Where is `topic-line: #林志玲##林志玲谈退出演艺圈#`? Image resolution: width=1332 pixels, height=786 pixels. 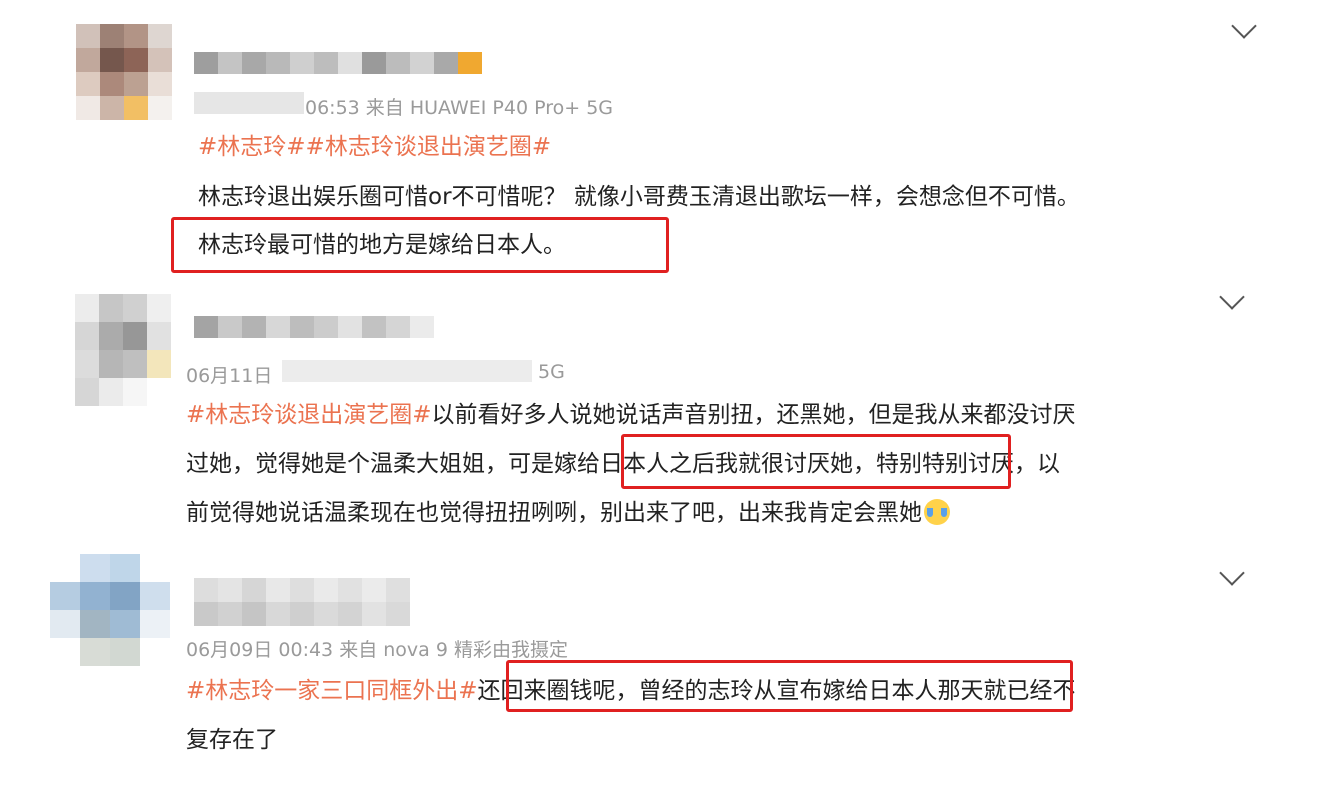
topic-line: #林志玲##林志玲谈退出演艺圈# is located at coordinates (374, 147).